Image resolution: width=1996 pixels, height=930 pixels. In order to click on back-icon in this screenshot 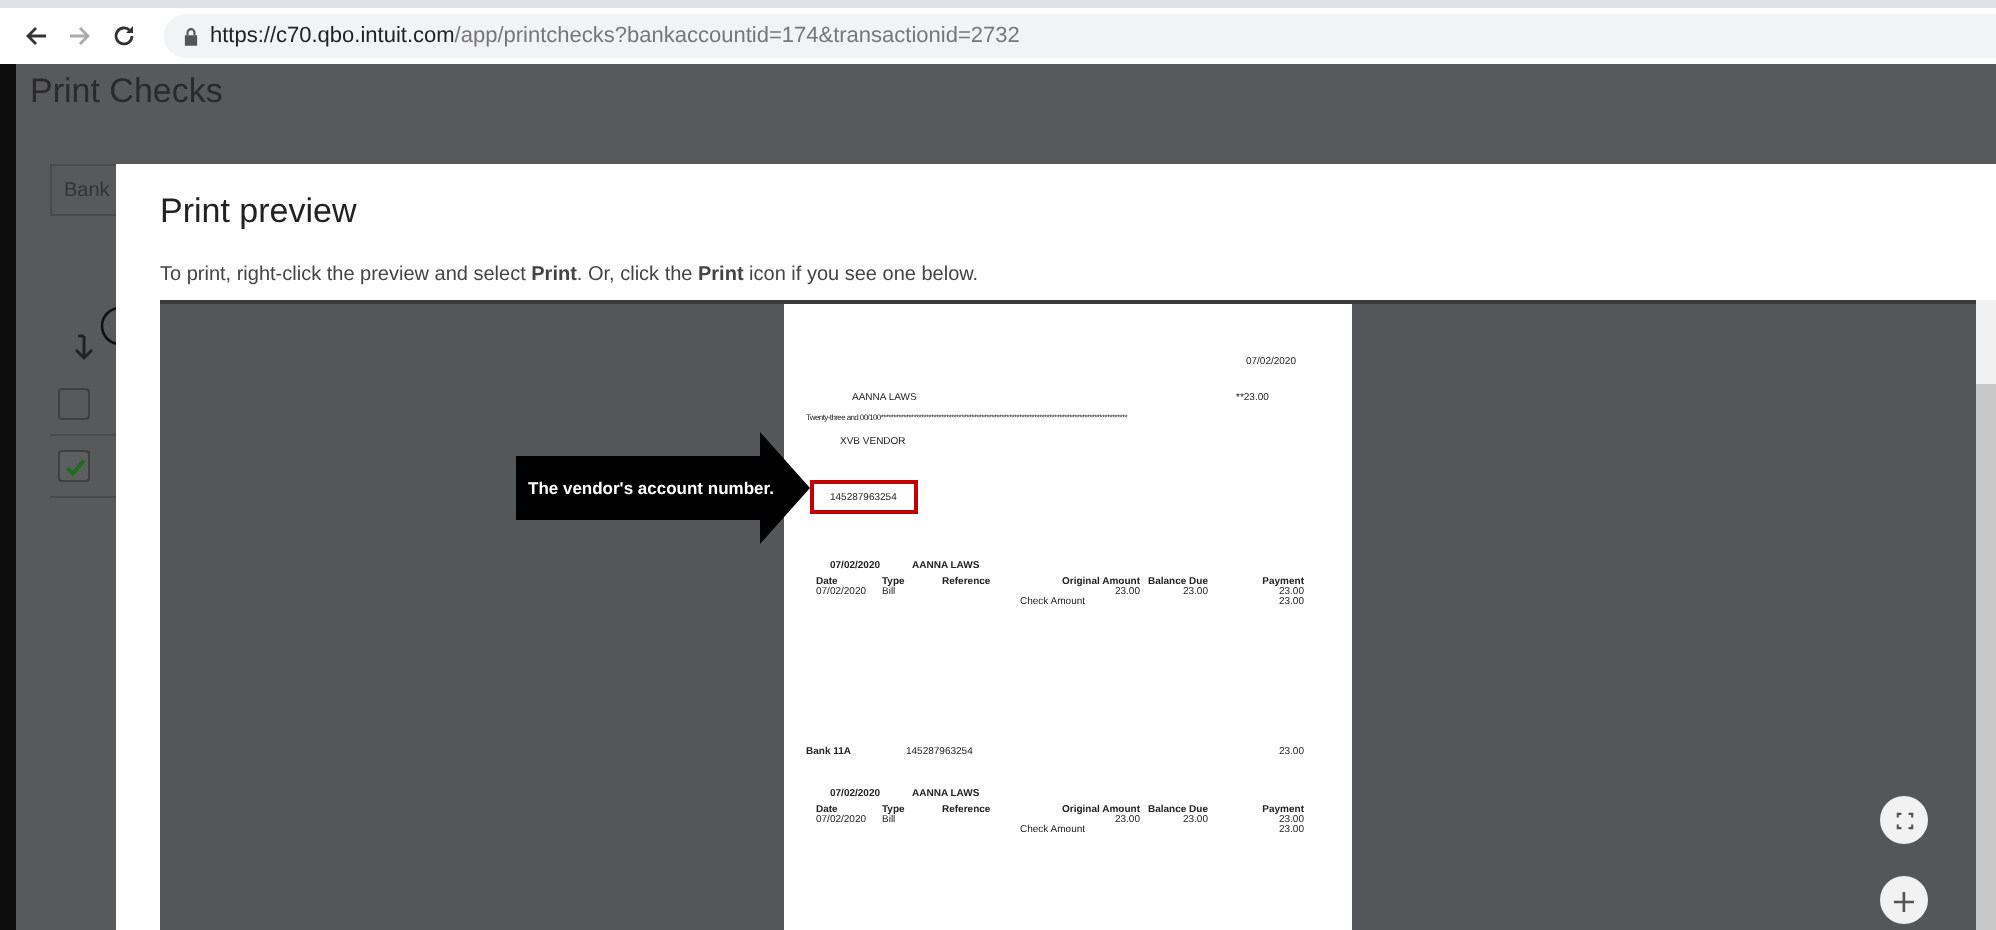, I will do `click(36, 36)`.